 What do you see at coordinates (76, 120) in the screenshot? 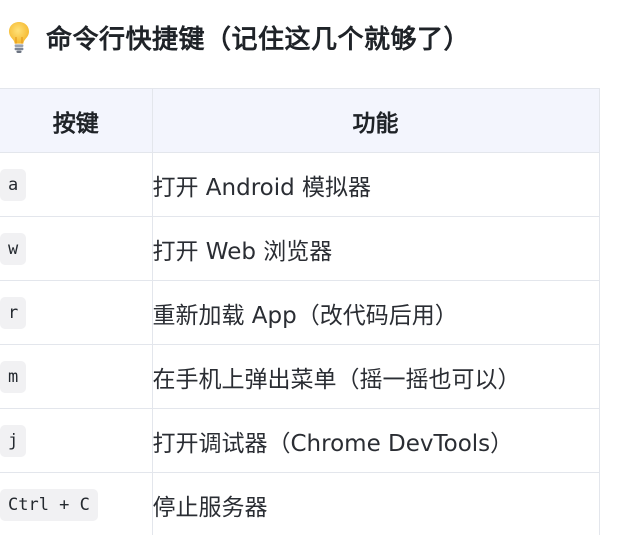
I see `column-header-key: 按键` at bounding box center [76, 120].